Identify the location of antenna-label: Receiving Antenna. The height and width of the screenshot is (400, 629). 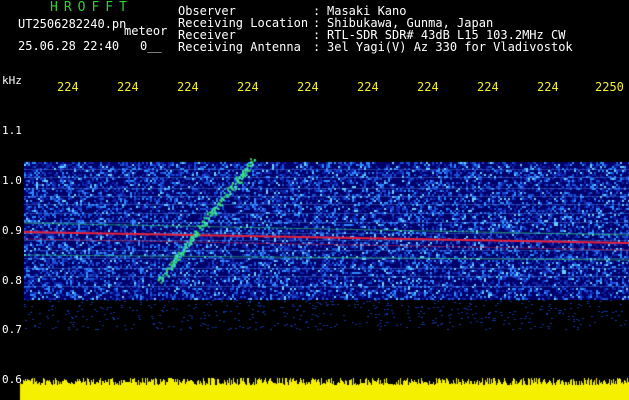
(239, 47).